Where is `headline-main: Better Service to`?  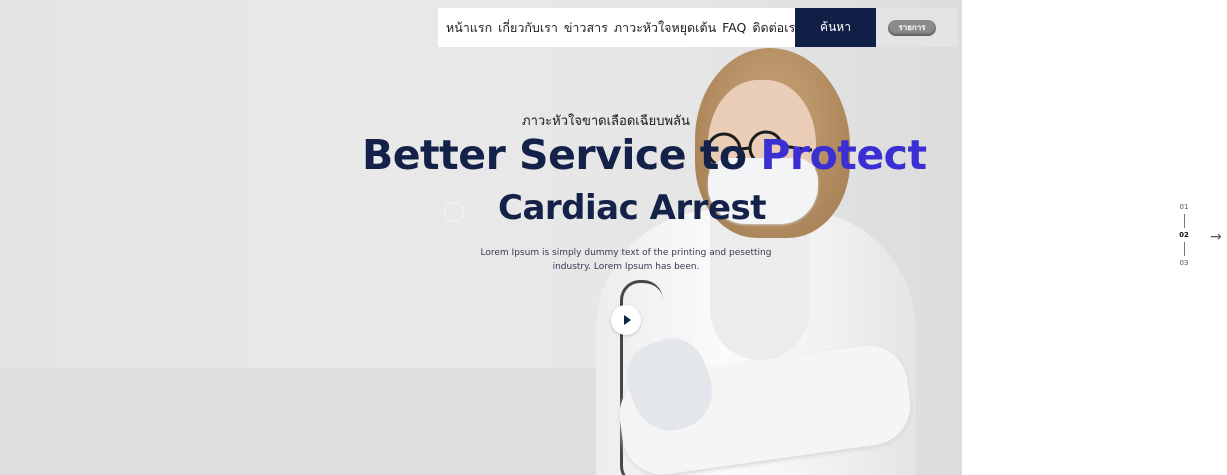 headline-main: Better Service to is located at coordinates (561, 155).